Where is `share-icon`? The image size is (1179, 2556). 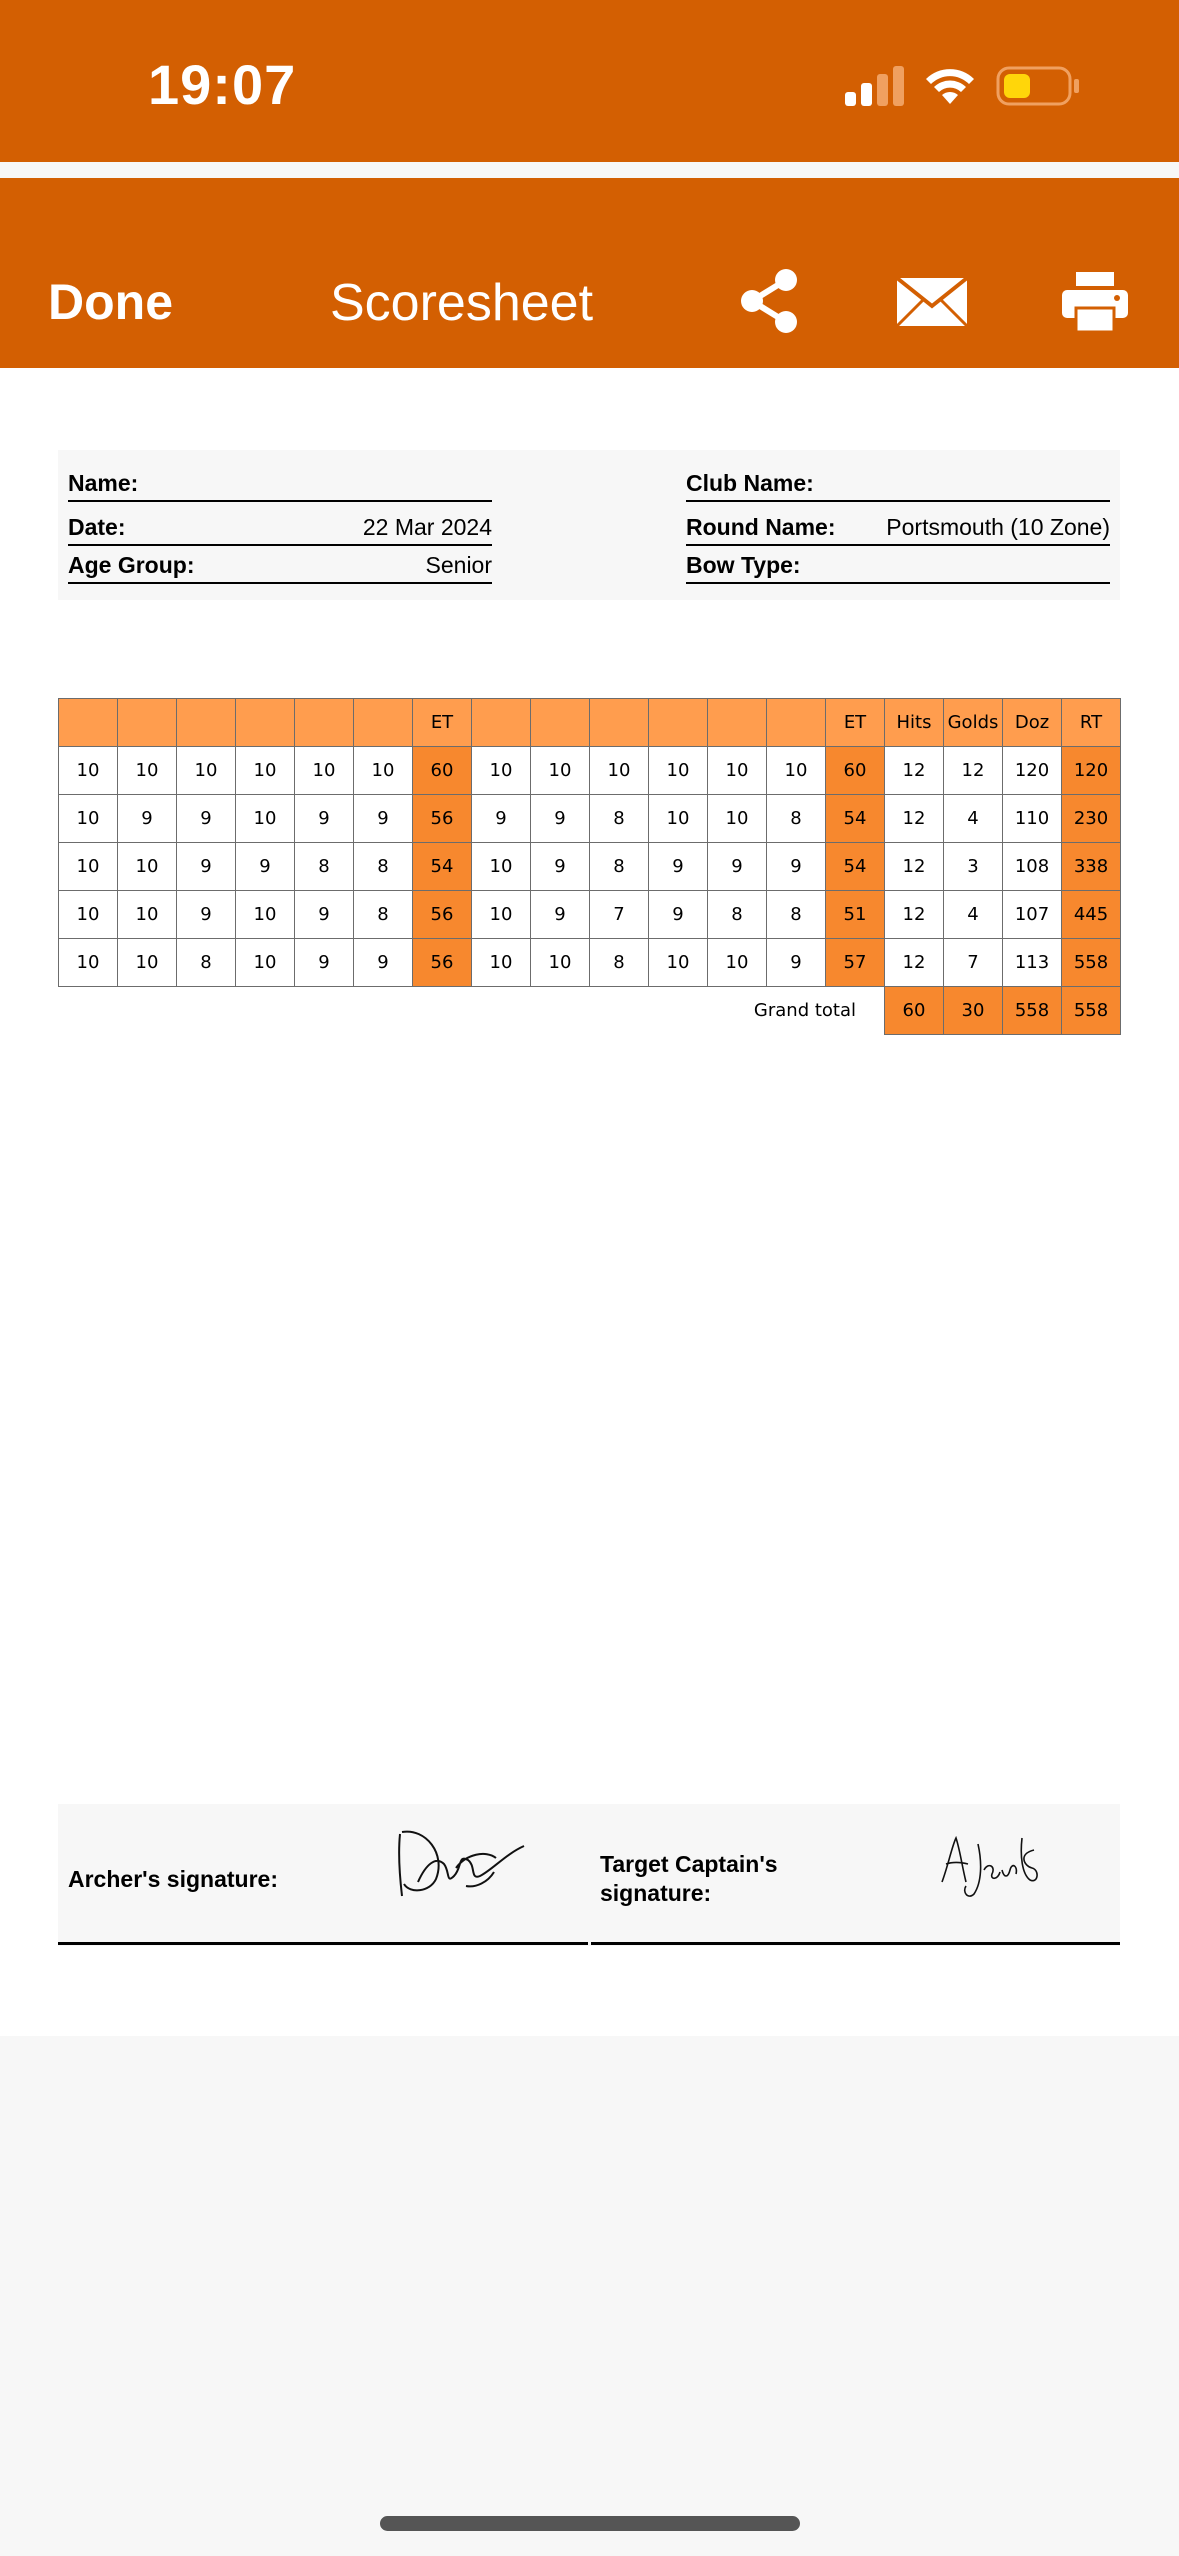
share-icon is located at coordinates (769, 301).